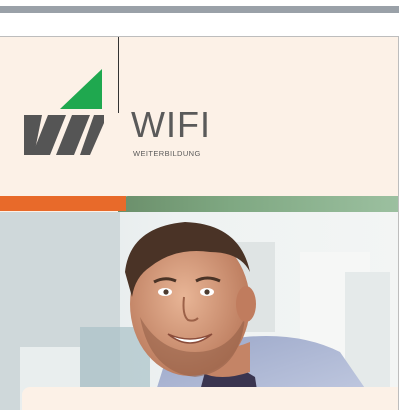  I want to click on logo-divider, so click(118, 75).